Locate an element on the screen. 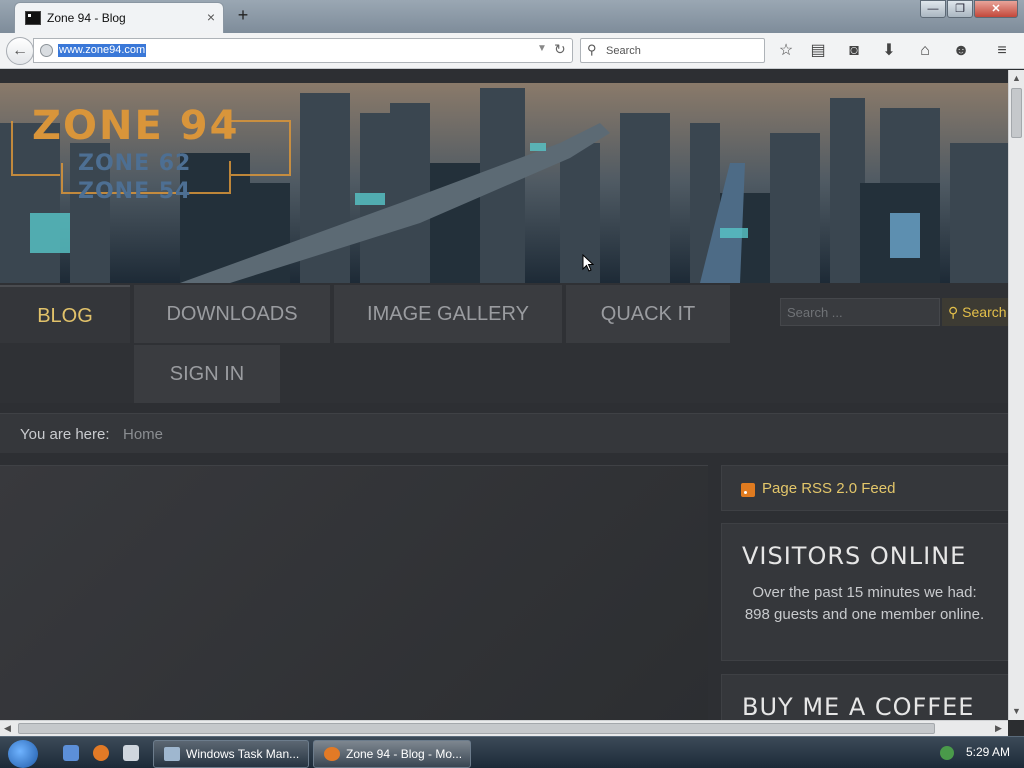 This screenshot has width=1024, height=768. horizontal-scroll-thumb is located at coordinates (476, 728).